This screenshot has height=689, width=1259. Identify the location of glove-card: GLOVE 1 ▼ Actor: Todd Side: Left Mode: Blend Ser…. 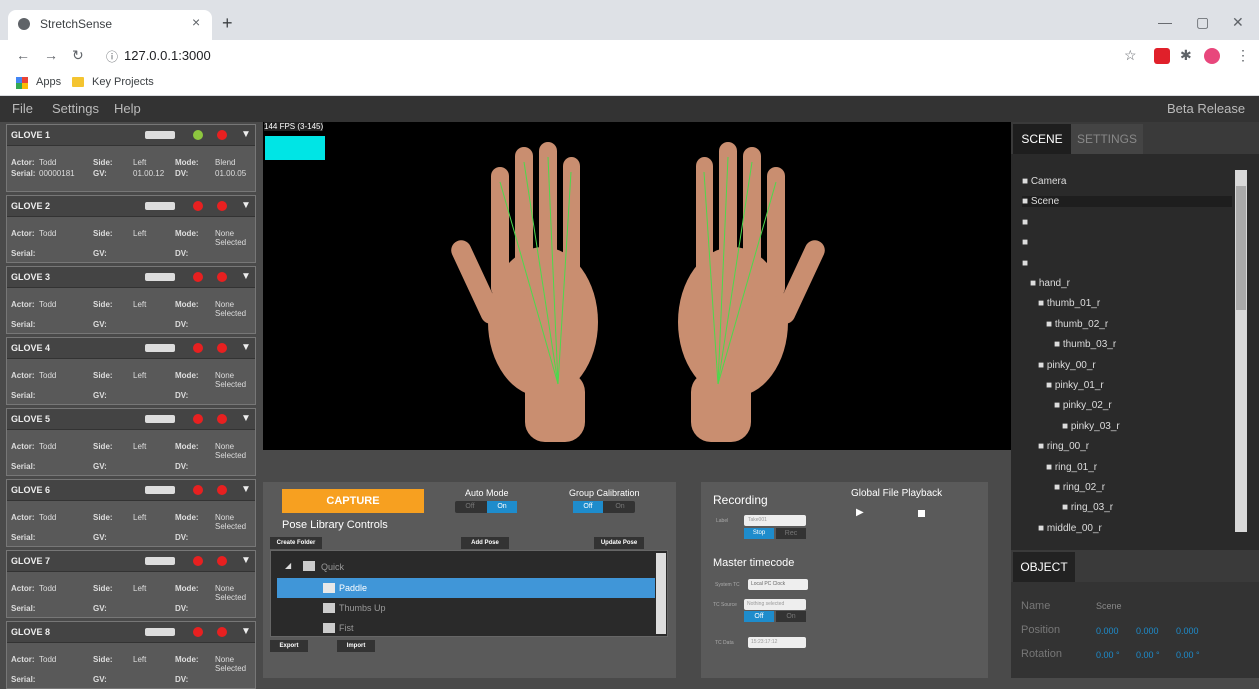
(131, 158).